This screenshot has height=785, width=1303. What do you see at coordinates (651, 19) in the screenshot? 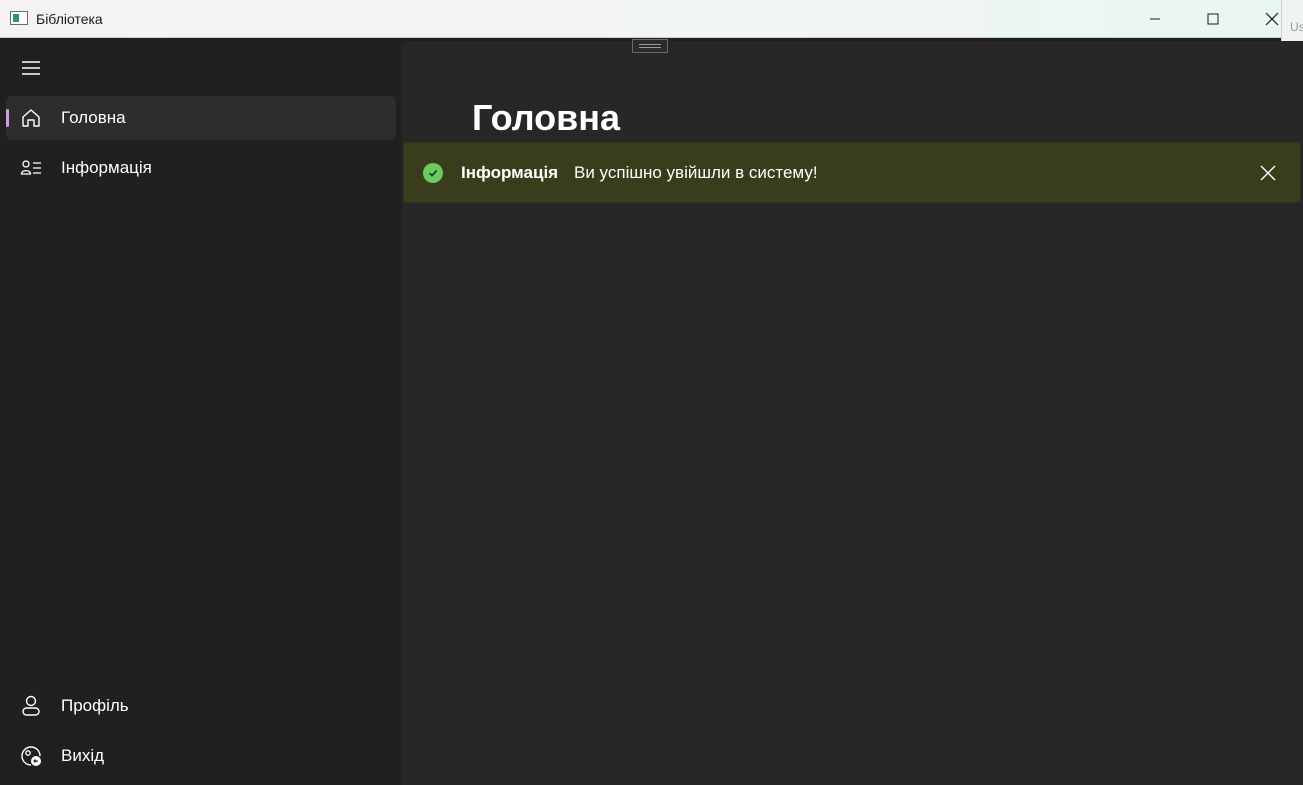
I see `window-titlebar: Бібліотека` at bounding box center [651, 19].